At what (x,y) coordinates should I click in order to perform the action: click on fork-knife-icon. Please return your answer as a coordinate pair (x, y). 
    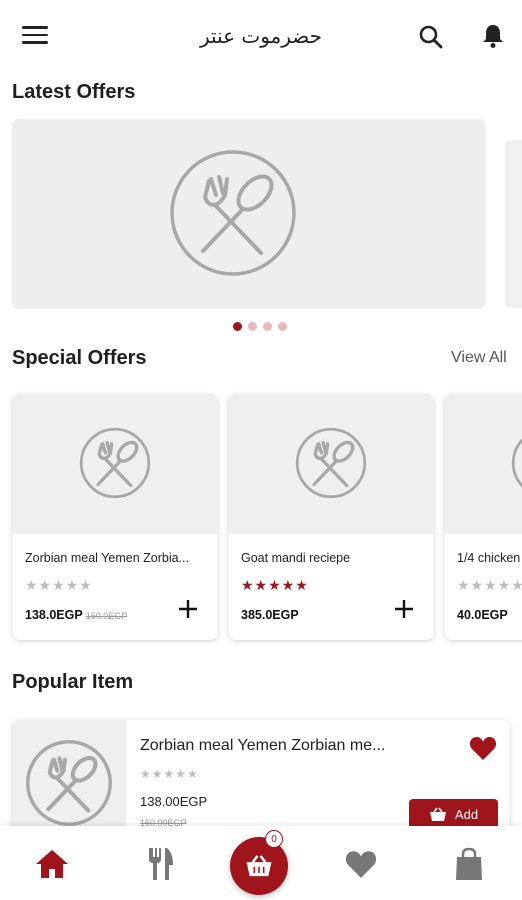
    Looking at the image, I should click on (161, 864).